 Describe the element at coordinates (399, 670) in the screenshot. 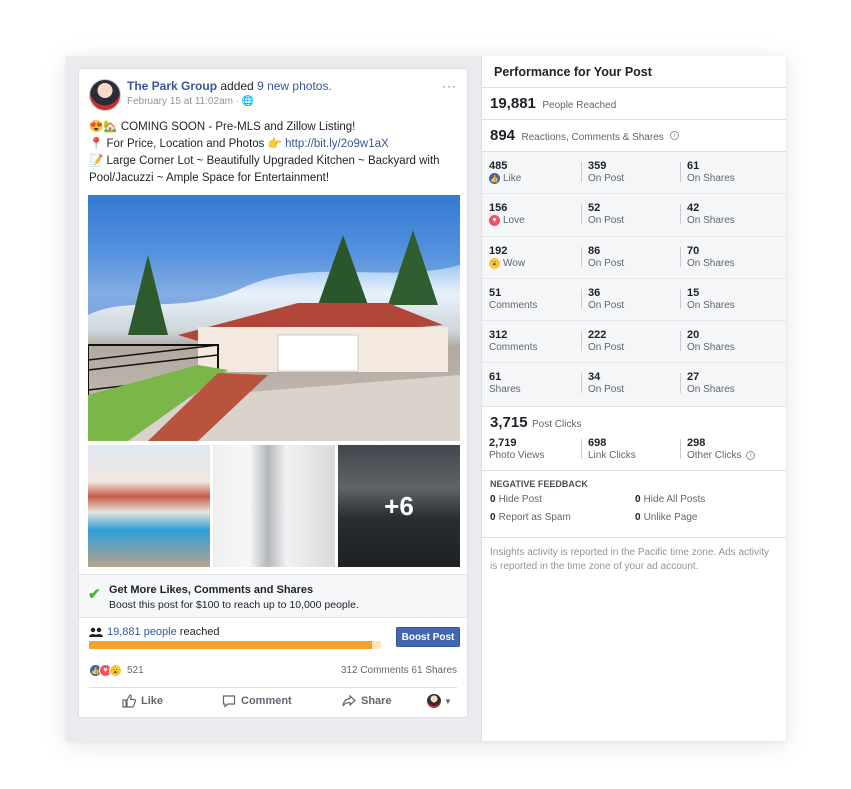

I see `comments-shares-count: 312 Comments 61 Shares` at that location.